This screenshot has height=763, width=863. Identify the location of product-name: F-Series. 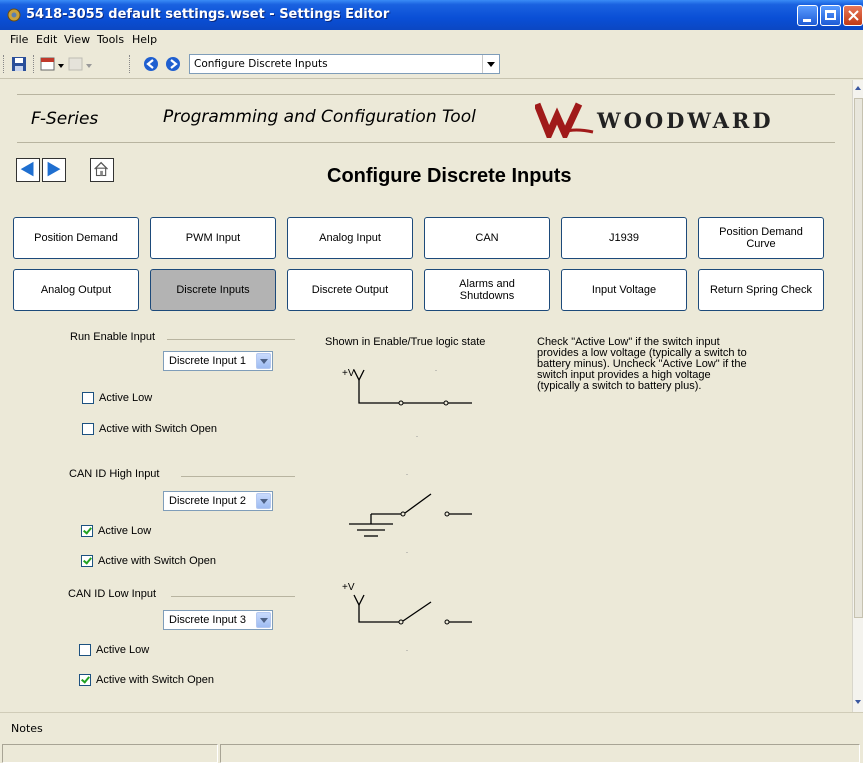
(65, 119).